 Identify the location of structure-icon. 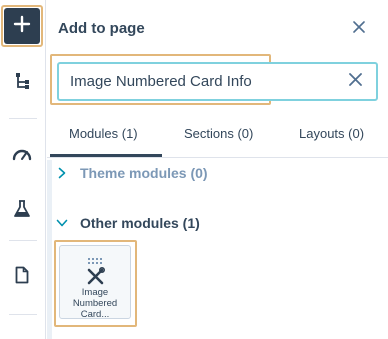
(22, 83).